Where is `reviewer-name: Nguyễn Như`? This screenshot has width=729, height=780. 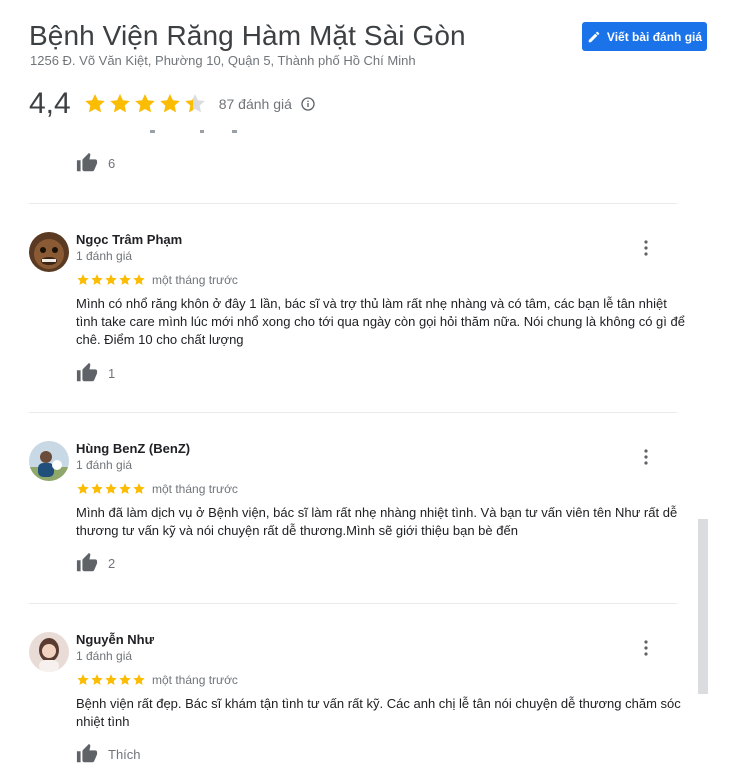
reviewer-name: Nguyễn Như is located at coordinates (115, 639).